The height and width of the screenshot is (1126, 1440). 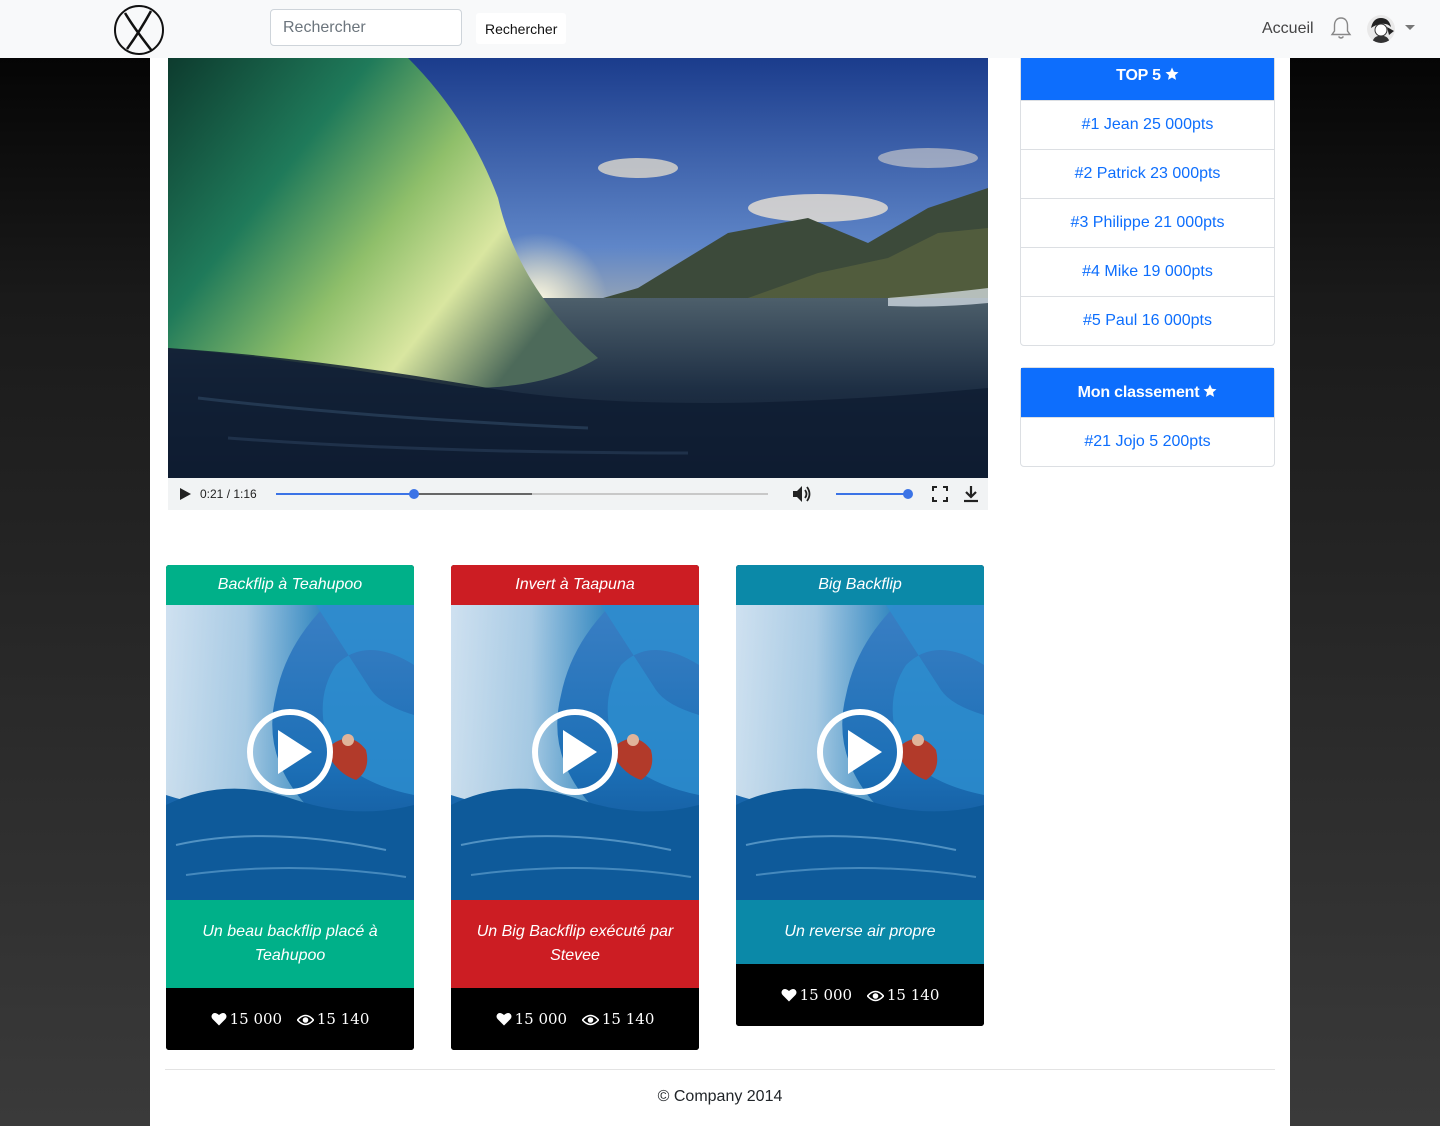 I want to click on logo-icon, so click(x=139, y=30).